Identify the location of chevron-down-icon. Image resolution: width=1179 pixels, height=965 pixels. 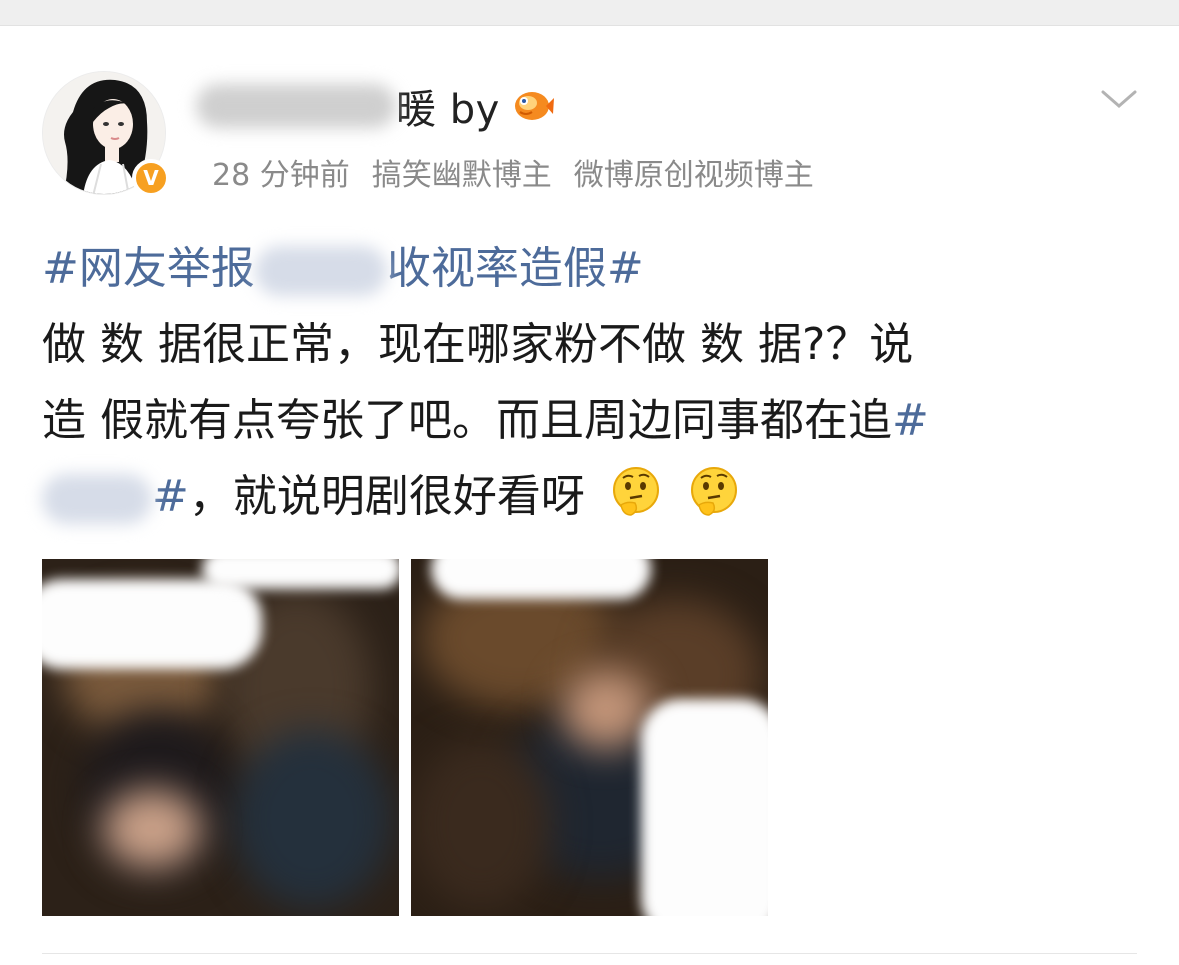
(1119, 99).